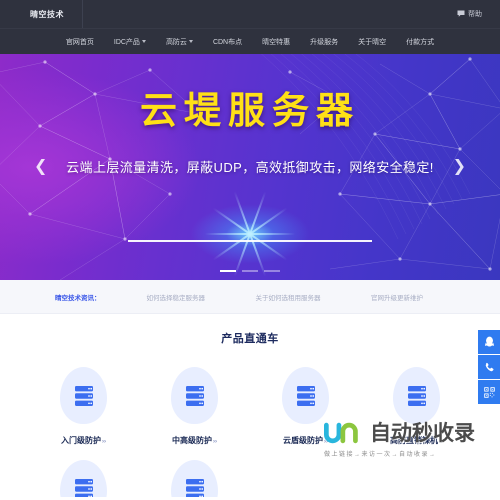  I want to click on site-logo-text: 晴空技术, so click(47, 14).